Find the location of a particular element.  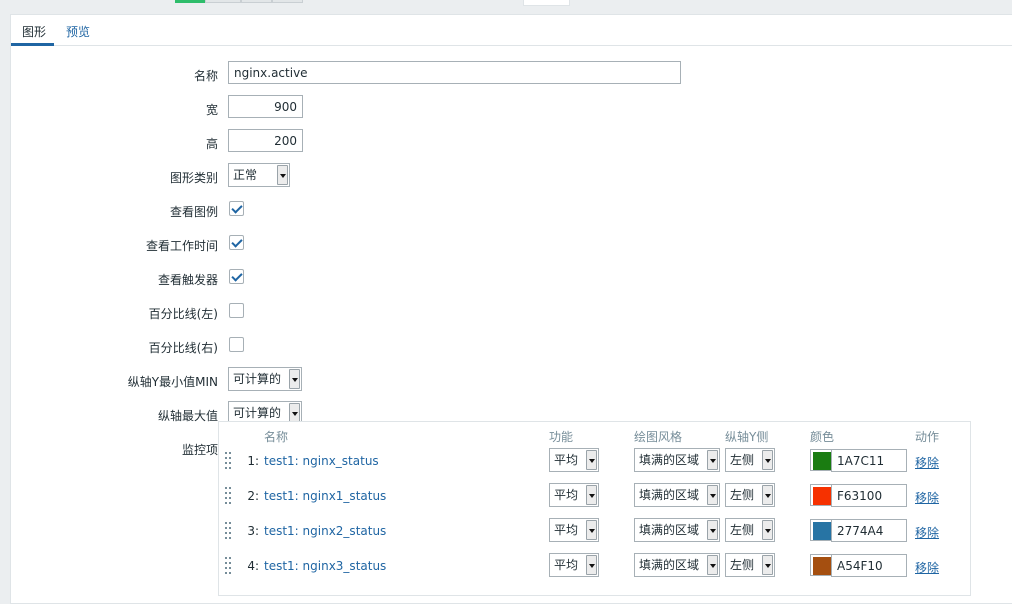

graph-type-select: 正常 is located at coordinates (259, 175).